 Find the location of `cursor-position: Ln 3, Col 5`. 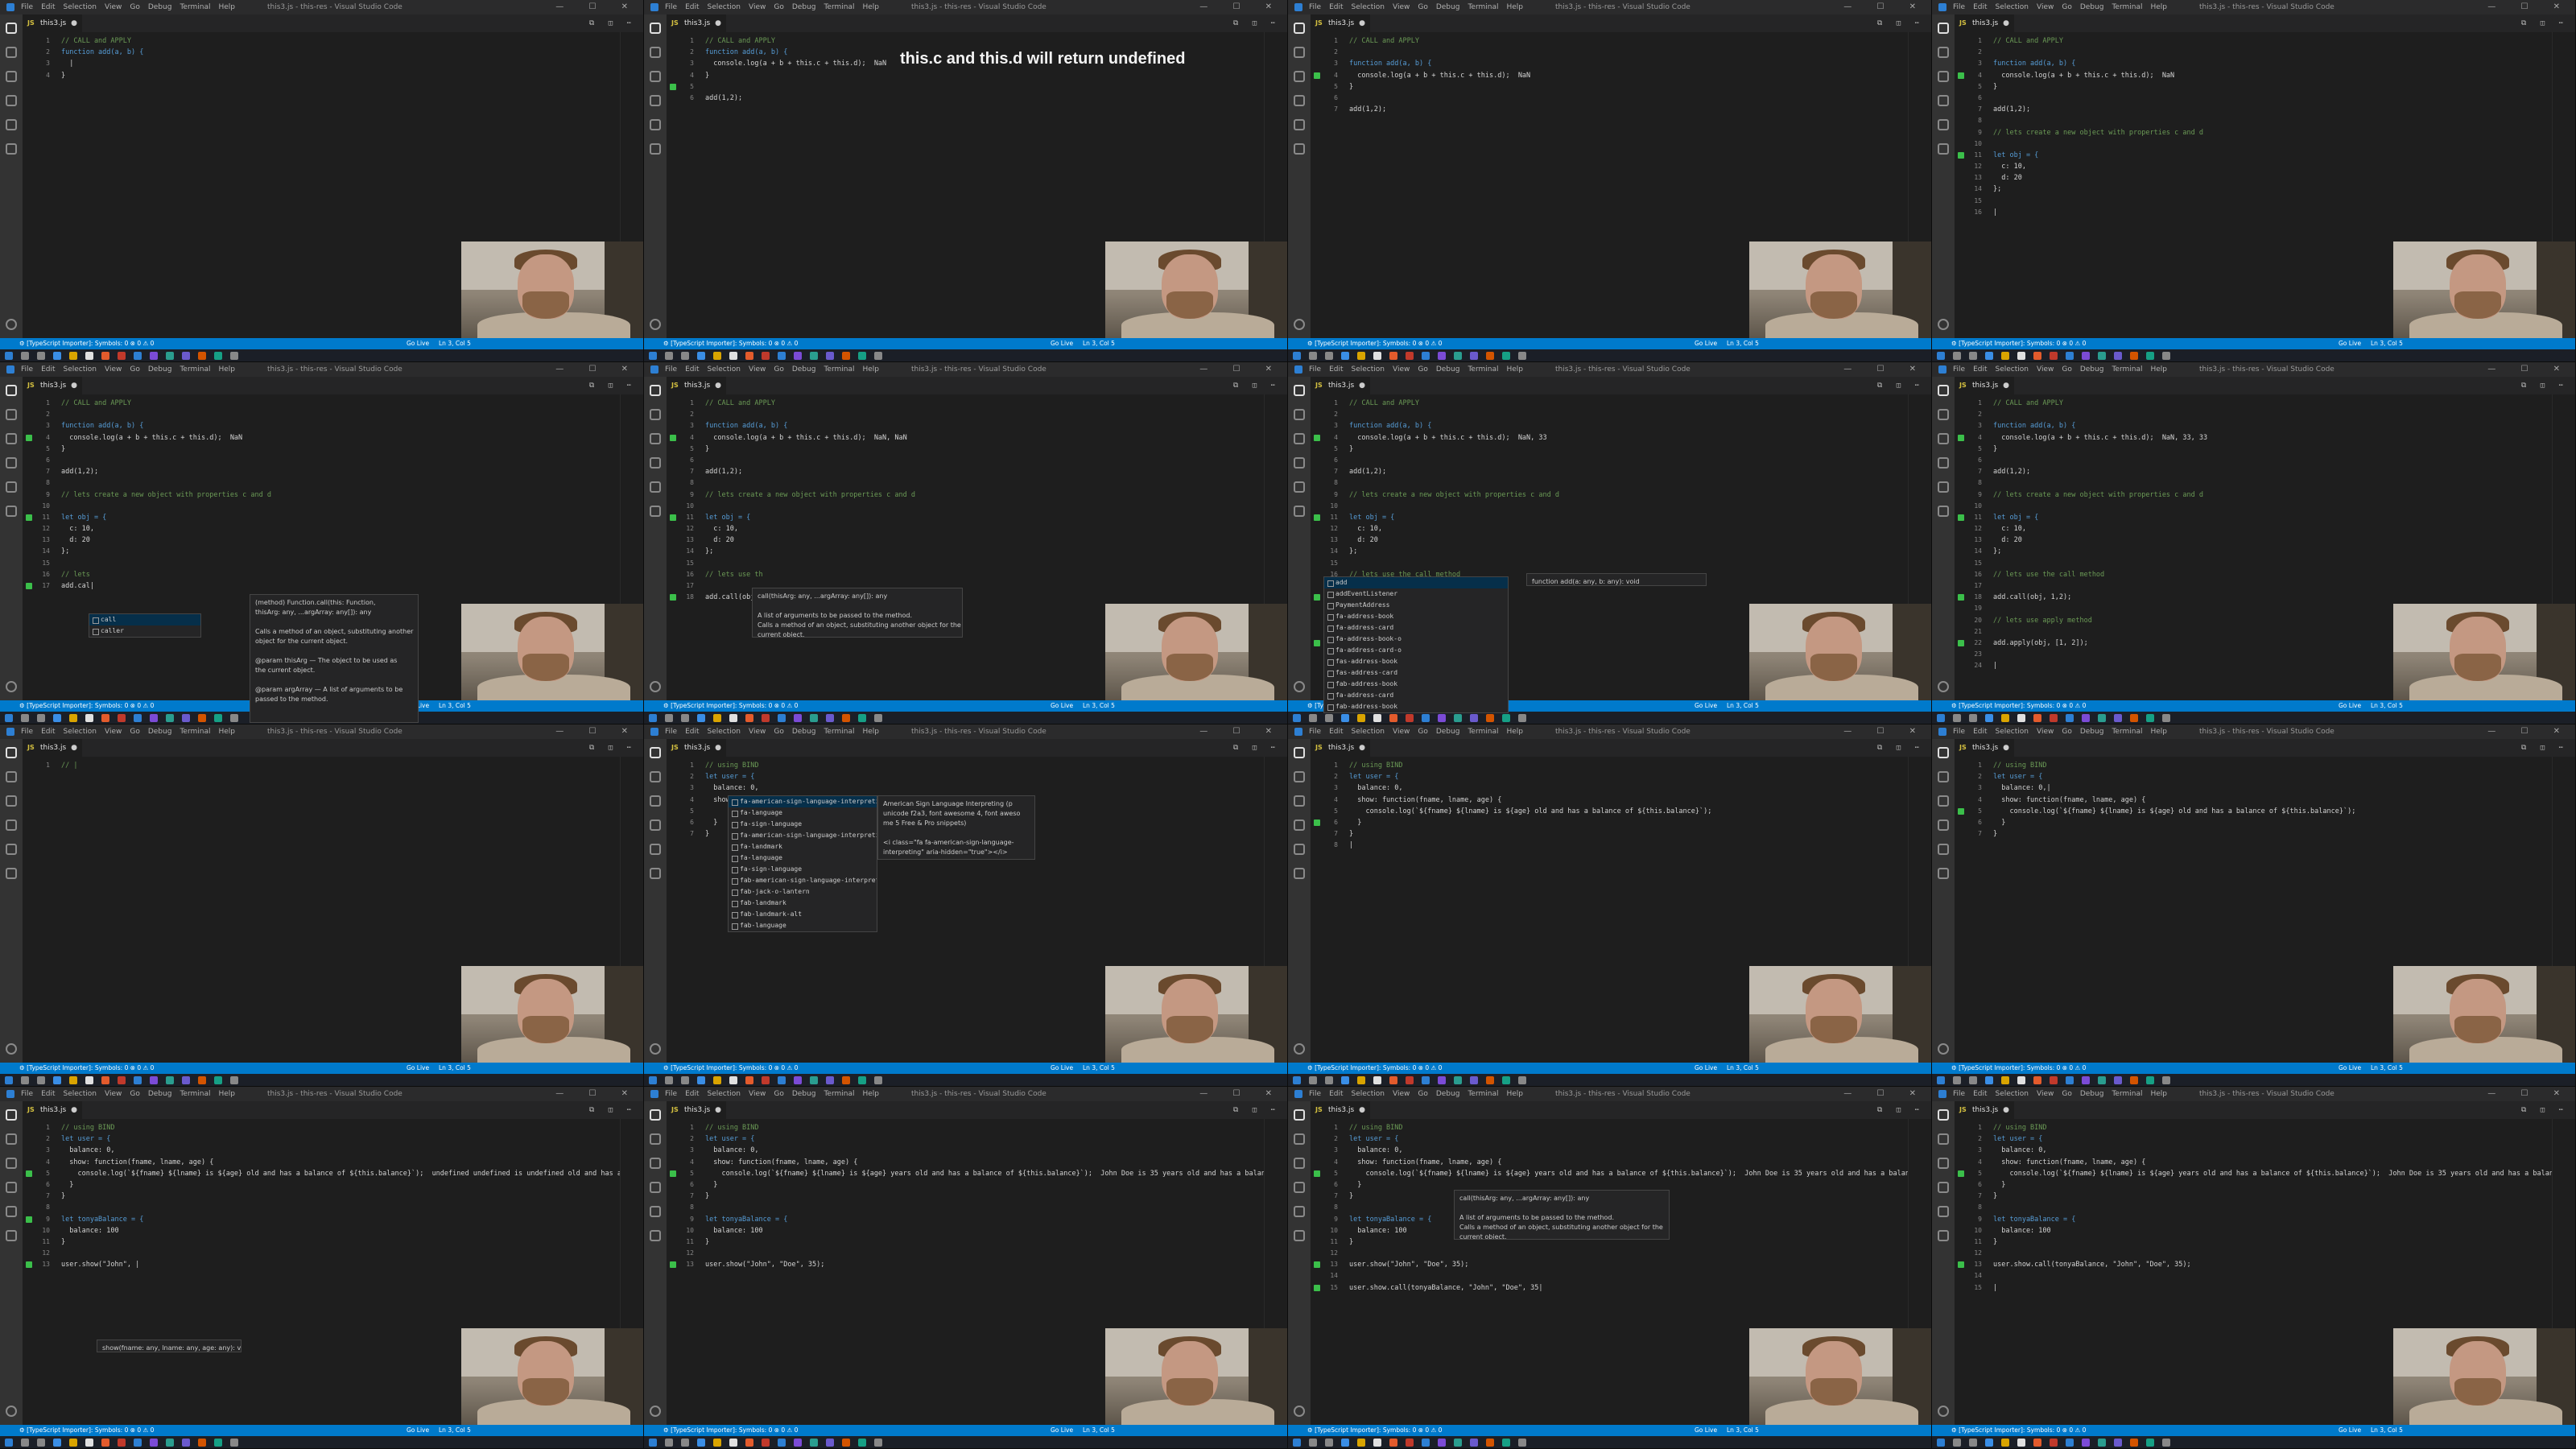

cursor-position: Ln 3, Col 5 is located at coordinates (455, 706).